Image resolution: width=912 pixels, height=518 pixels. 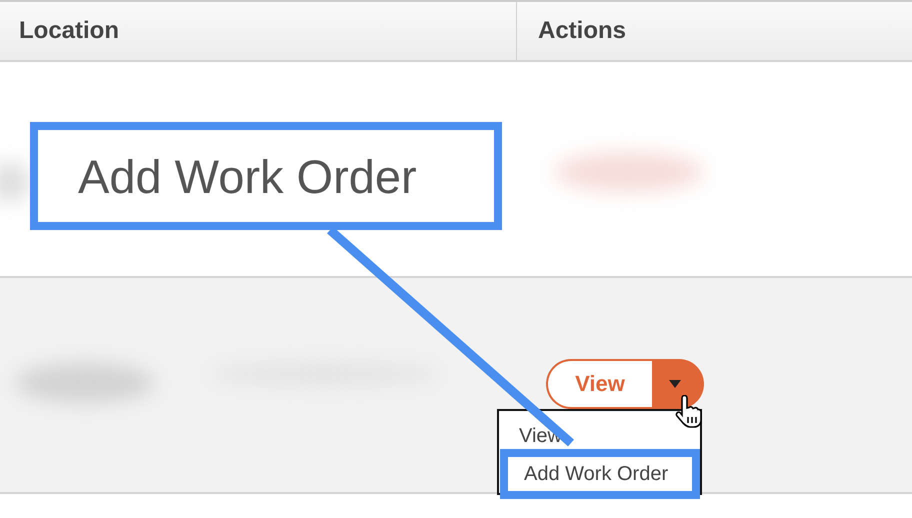 I want to click on caret-icon, so click(x=675, y=384).